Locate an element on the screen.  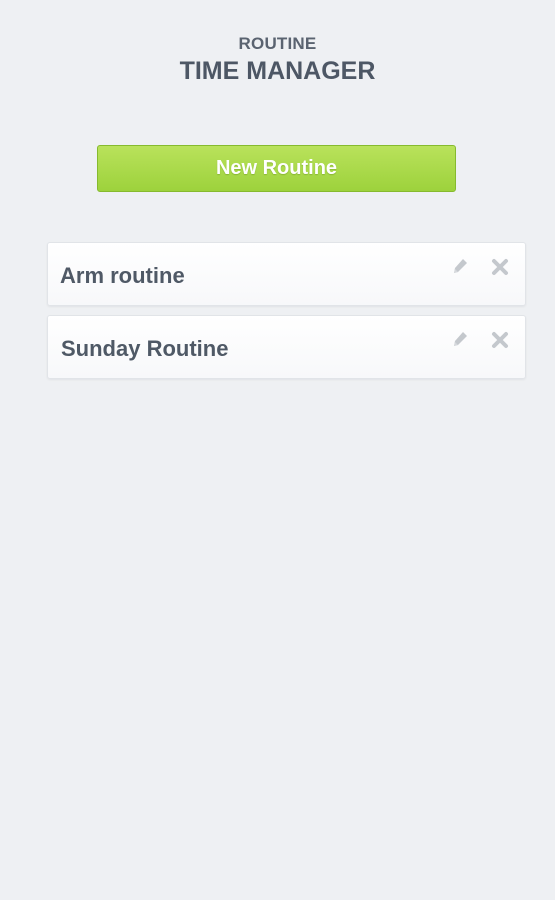
routine-list: Arm routine Sunday Routine is located at coordinates (286, 315).